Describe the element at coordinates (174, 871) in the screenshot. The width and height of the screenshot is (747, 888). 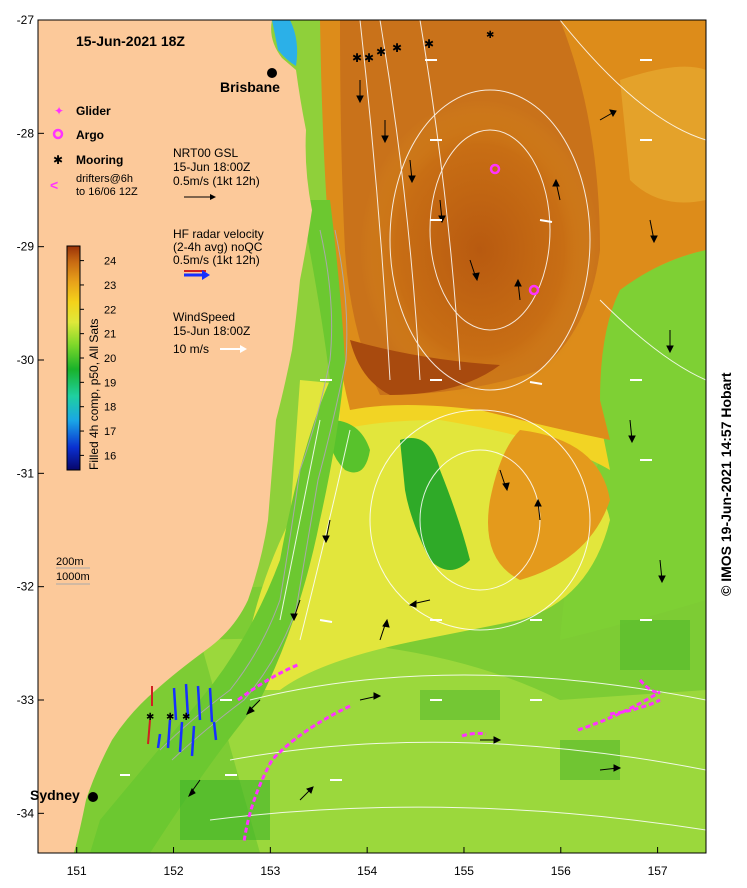
I see `lon-tick-label: 152` at that location.